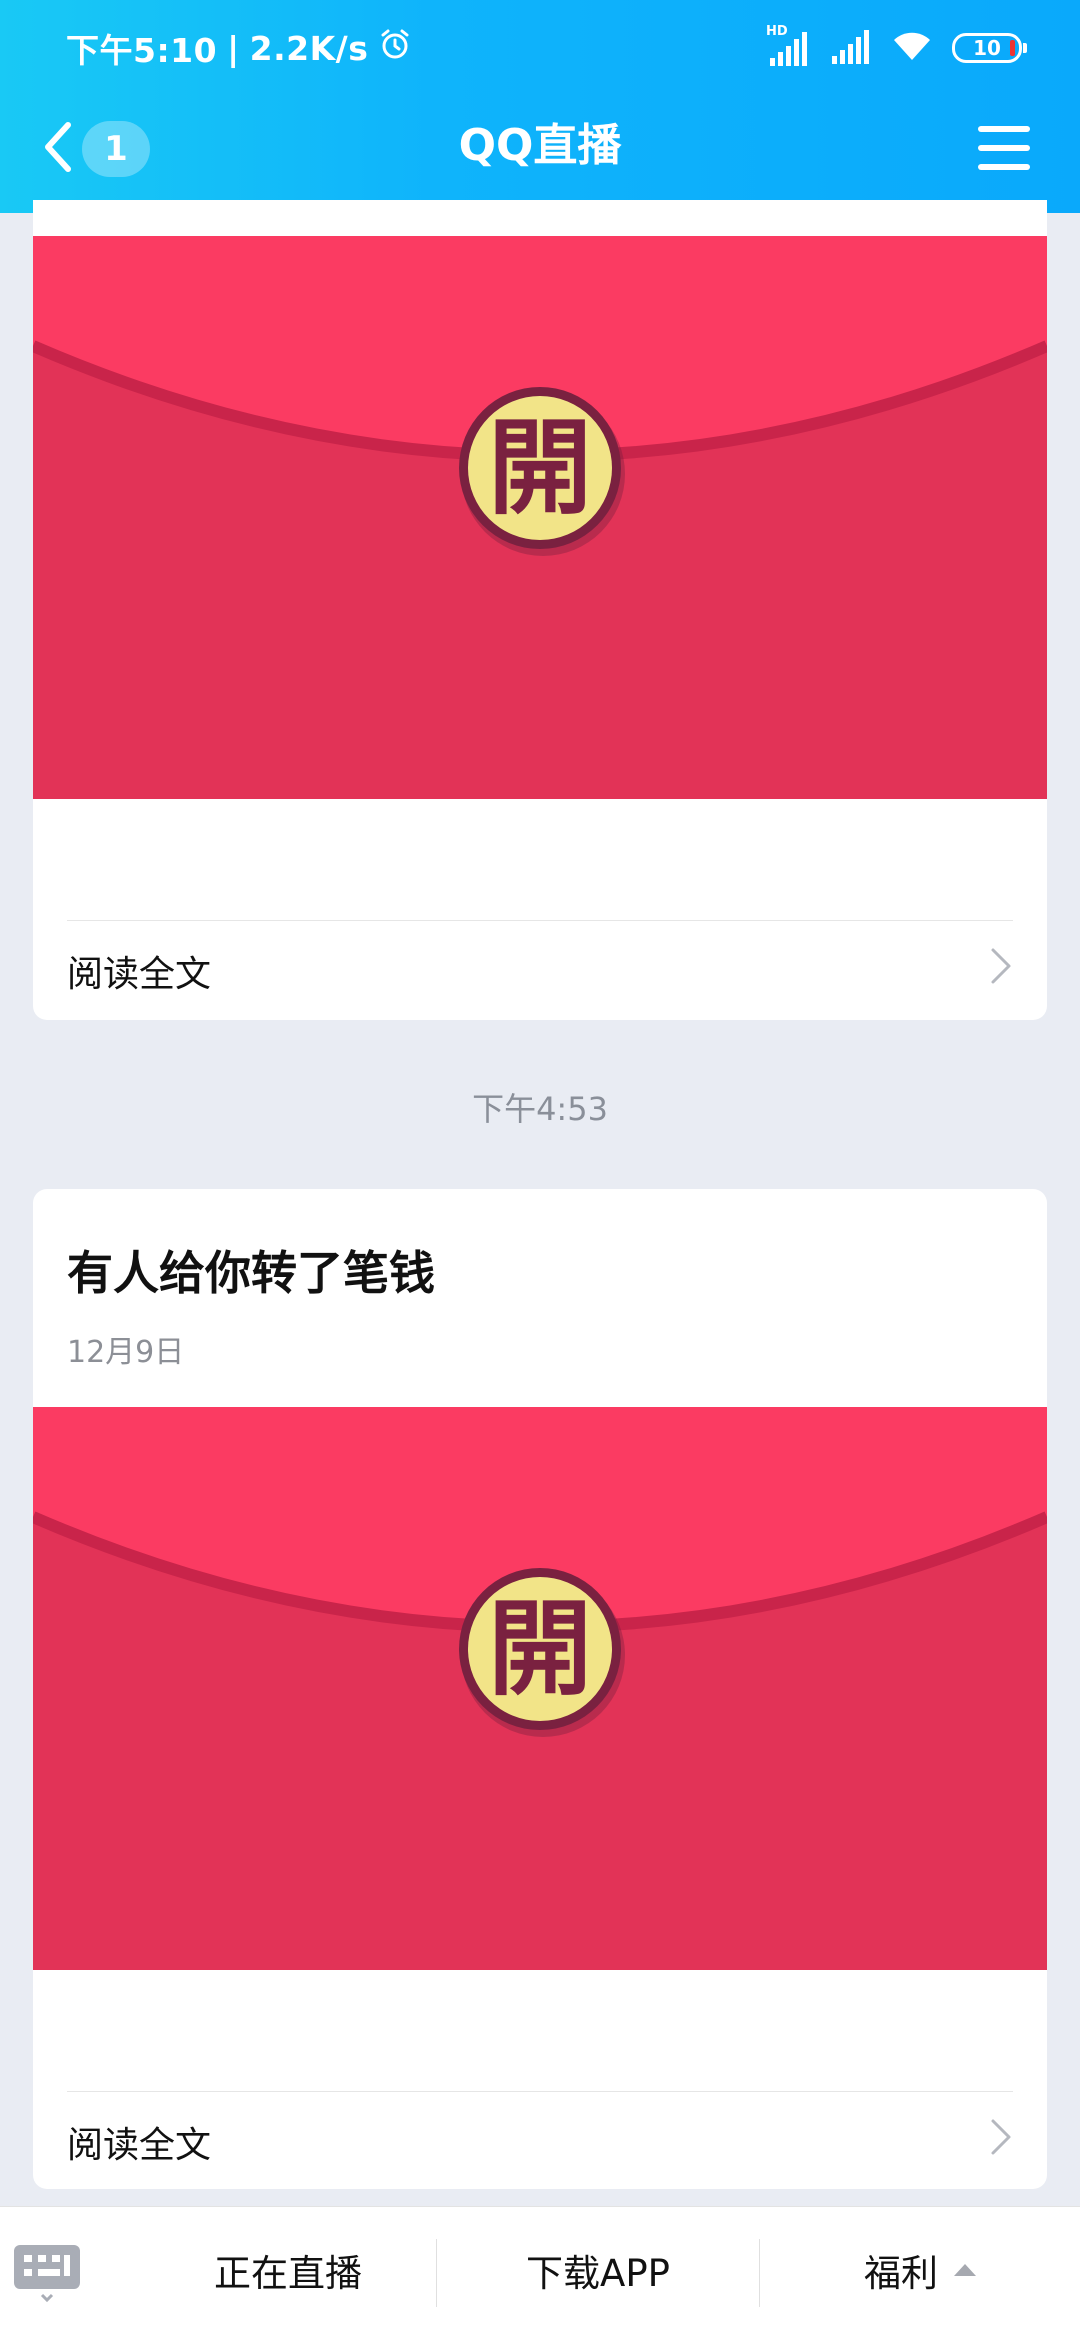 The height and width of the screenshot is (2340, 1080). I want to click on signal-icon, so click(850, 48).